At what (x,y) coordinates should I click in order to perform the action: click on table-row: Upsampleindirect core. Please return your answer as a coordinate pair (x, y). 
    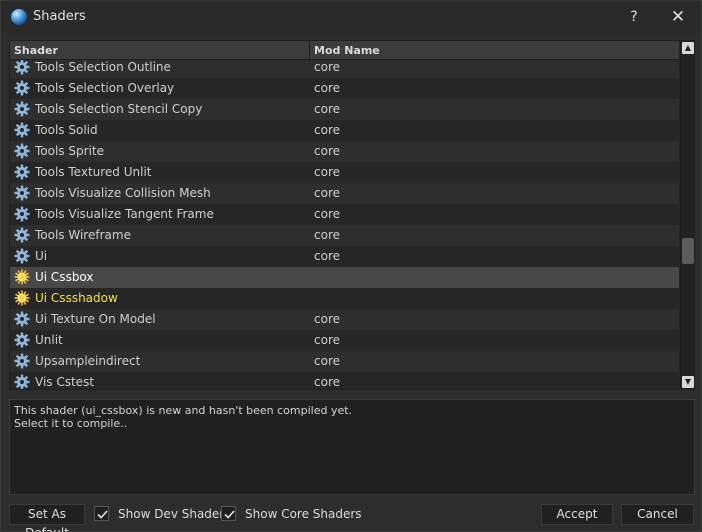
    Looking at the image, I should click on (344, 361).